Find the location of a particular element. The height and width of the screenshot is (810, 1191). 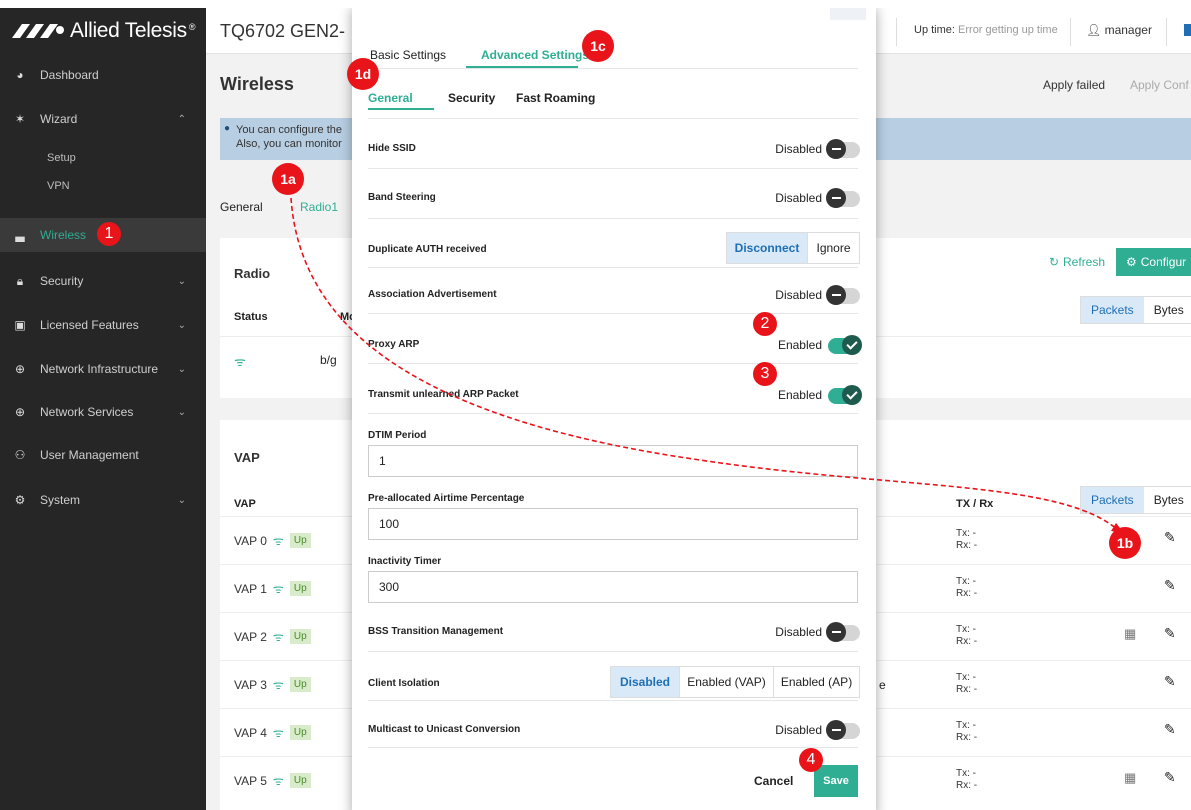

sidebar-subitem-setup: Setup is located at coordinates (61, 158).